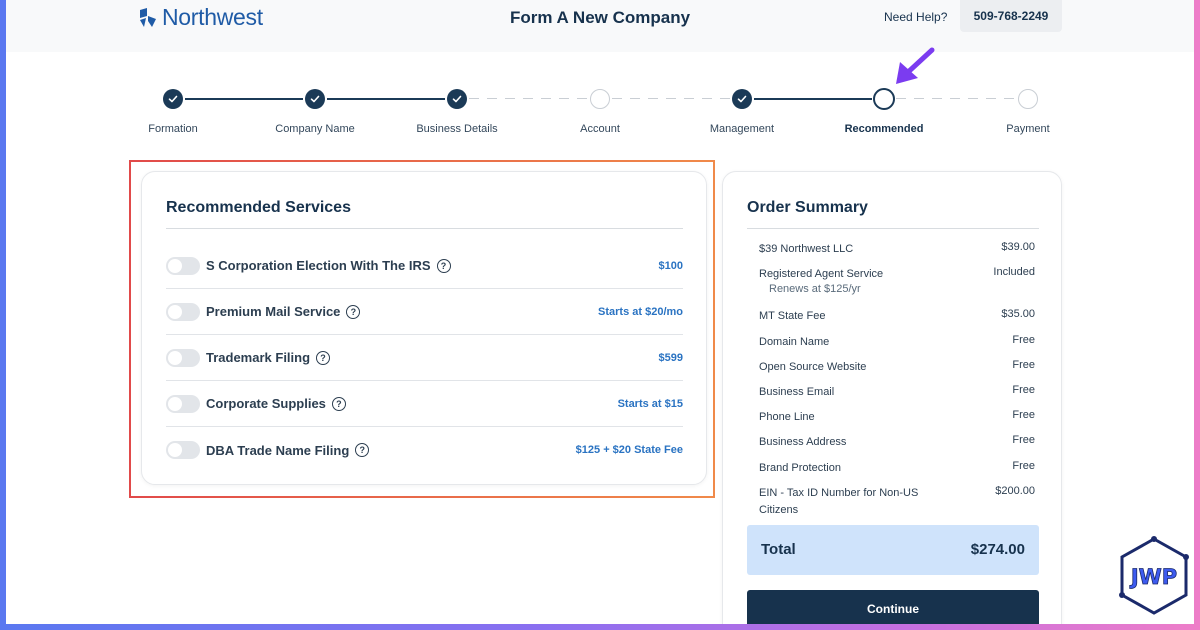  Describe the element at coordinates (315, 129) in the screenshot. I see `step-label: Company Name` at that location.